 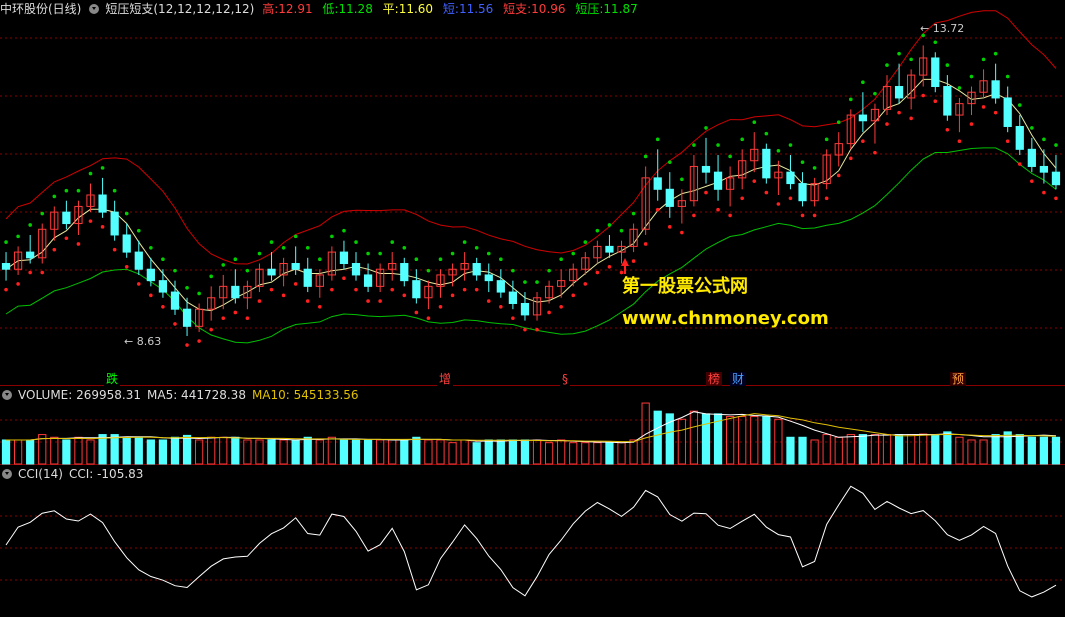 I want to click on low-price-label: ← 8.63, so click(x=143, y=341).